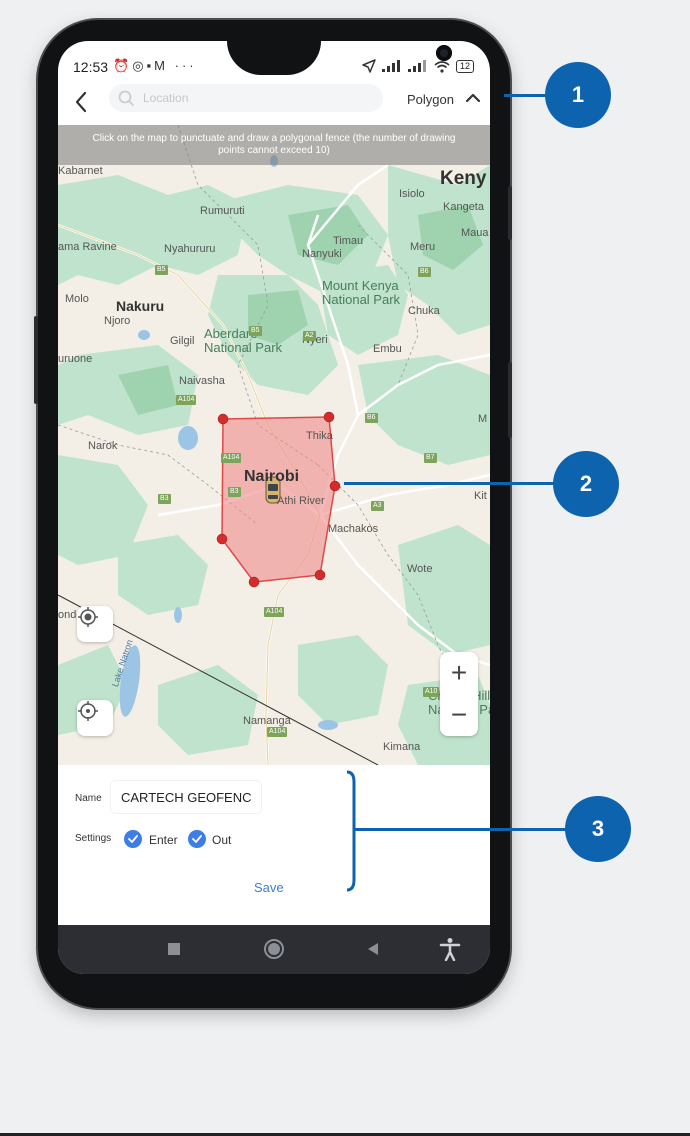 The image size is (690, 1136). Describe the element at coordinates (444, 53) in the screenshot. I see `front-camera` at that location.